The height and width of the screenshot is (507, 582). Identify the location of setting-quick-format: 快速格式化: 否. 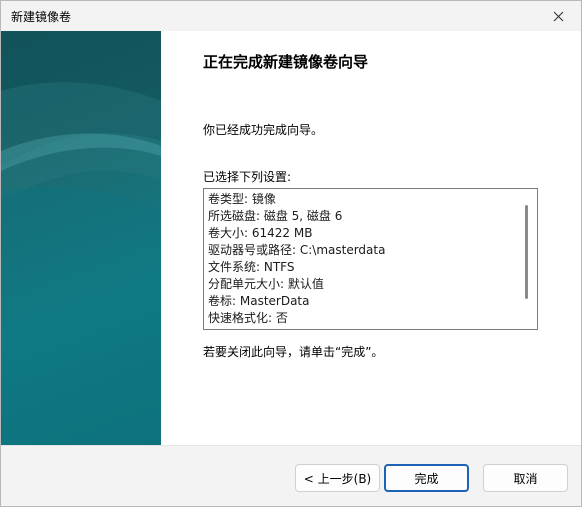
(248, 318).